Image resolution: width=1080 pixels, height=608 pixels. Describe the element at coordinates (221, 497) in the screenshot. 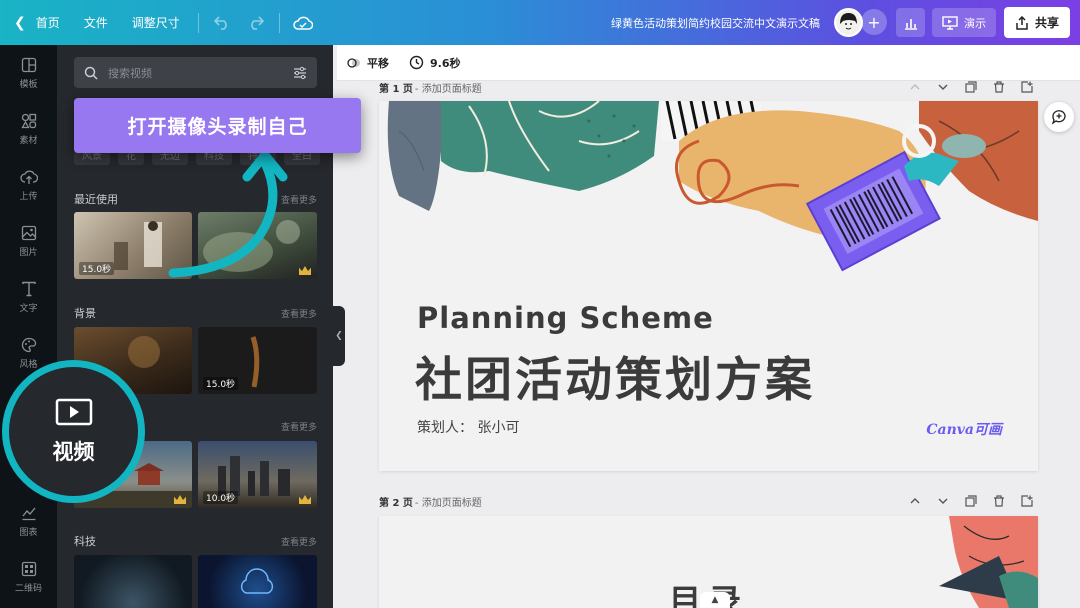

I see `duration-badge: 10.0秒` at that location.